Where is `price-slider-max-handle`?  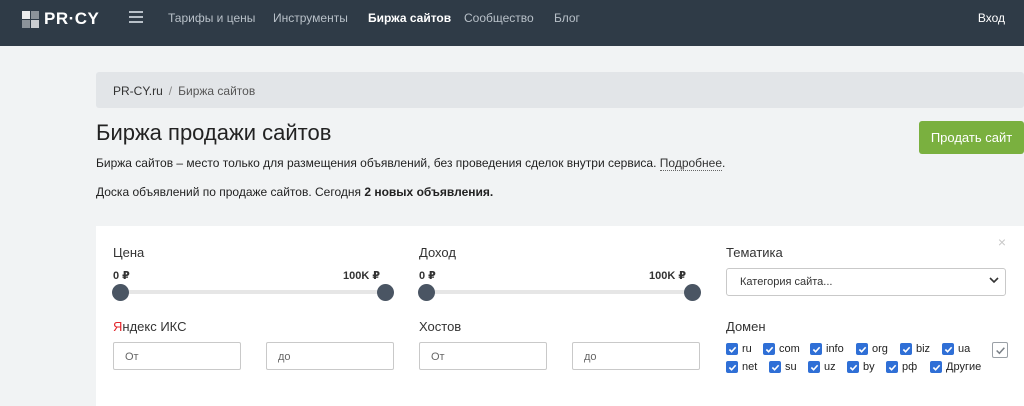
price-slider-max-handle is located at coordinates (385, 292).